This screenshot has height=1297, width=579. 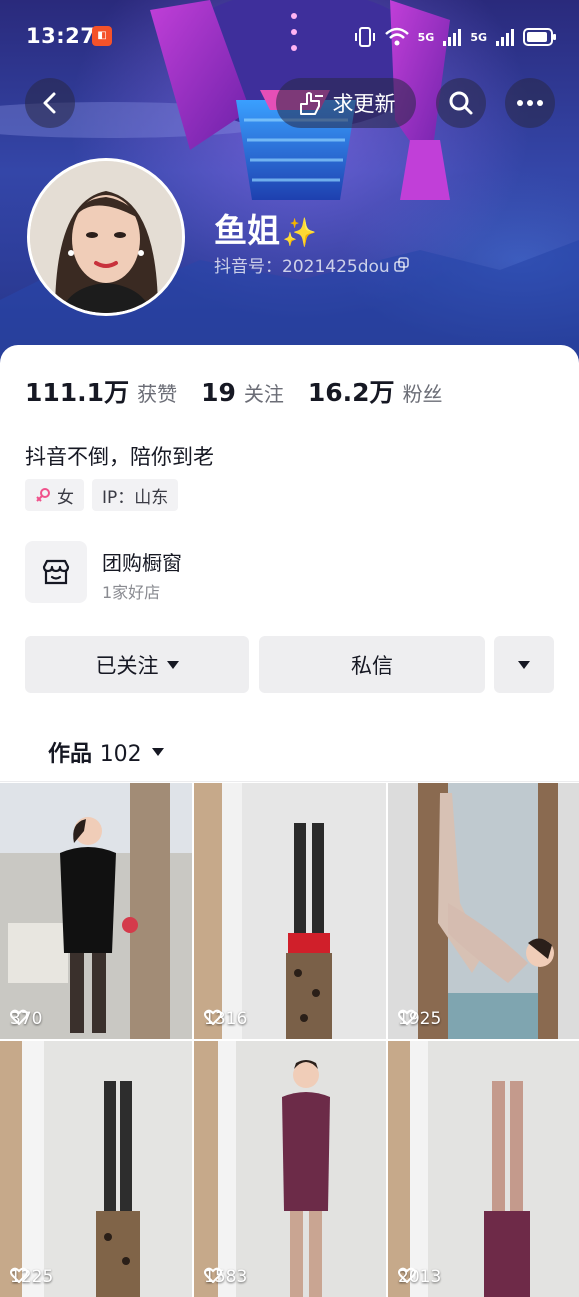 I want to click on battery-icon, so click(x=539, y=37).